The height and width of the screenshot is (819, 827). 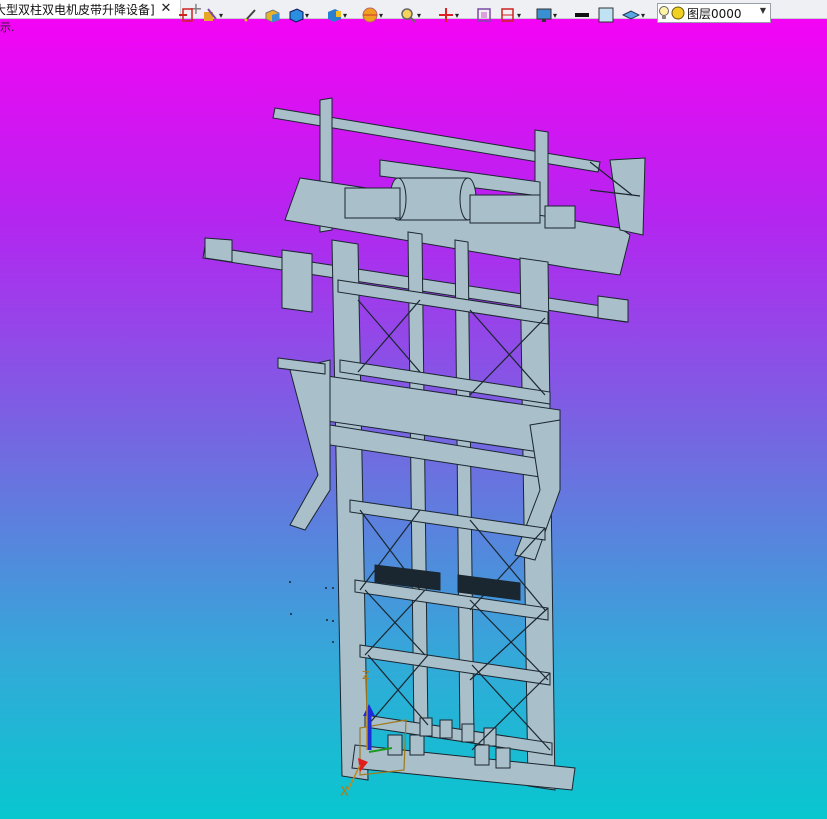 I want to click on box-shade-button, so click(x=272, y=15).